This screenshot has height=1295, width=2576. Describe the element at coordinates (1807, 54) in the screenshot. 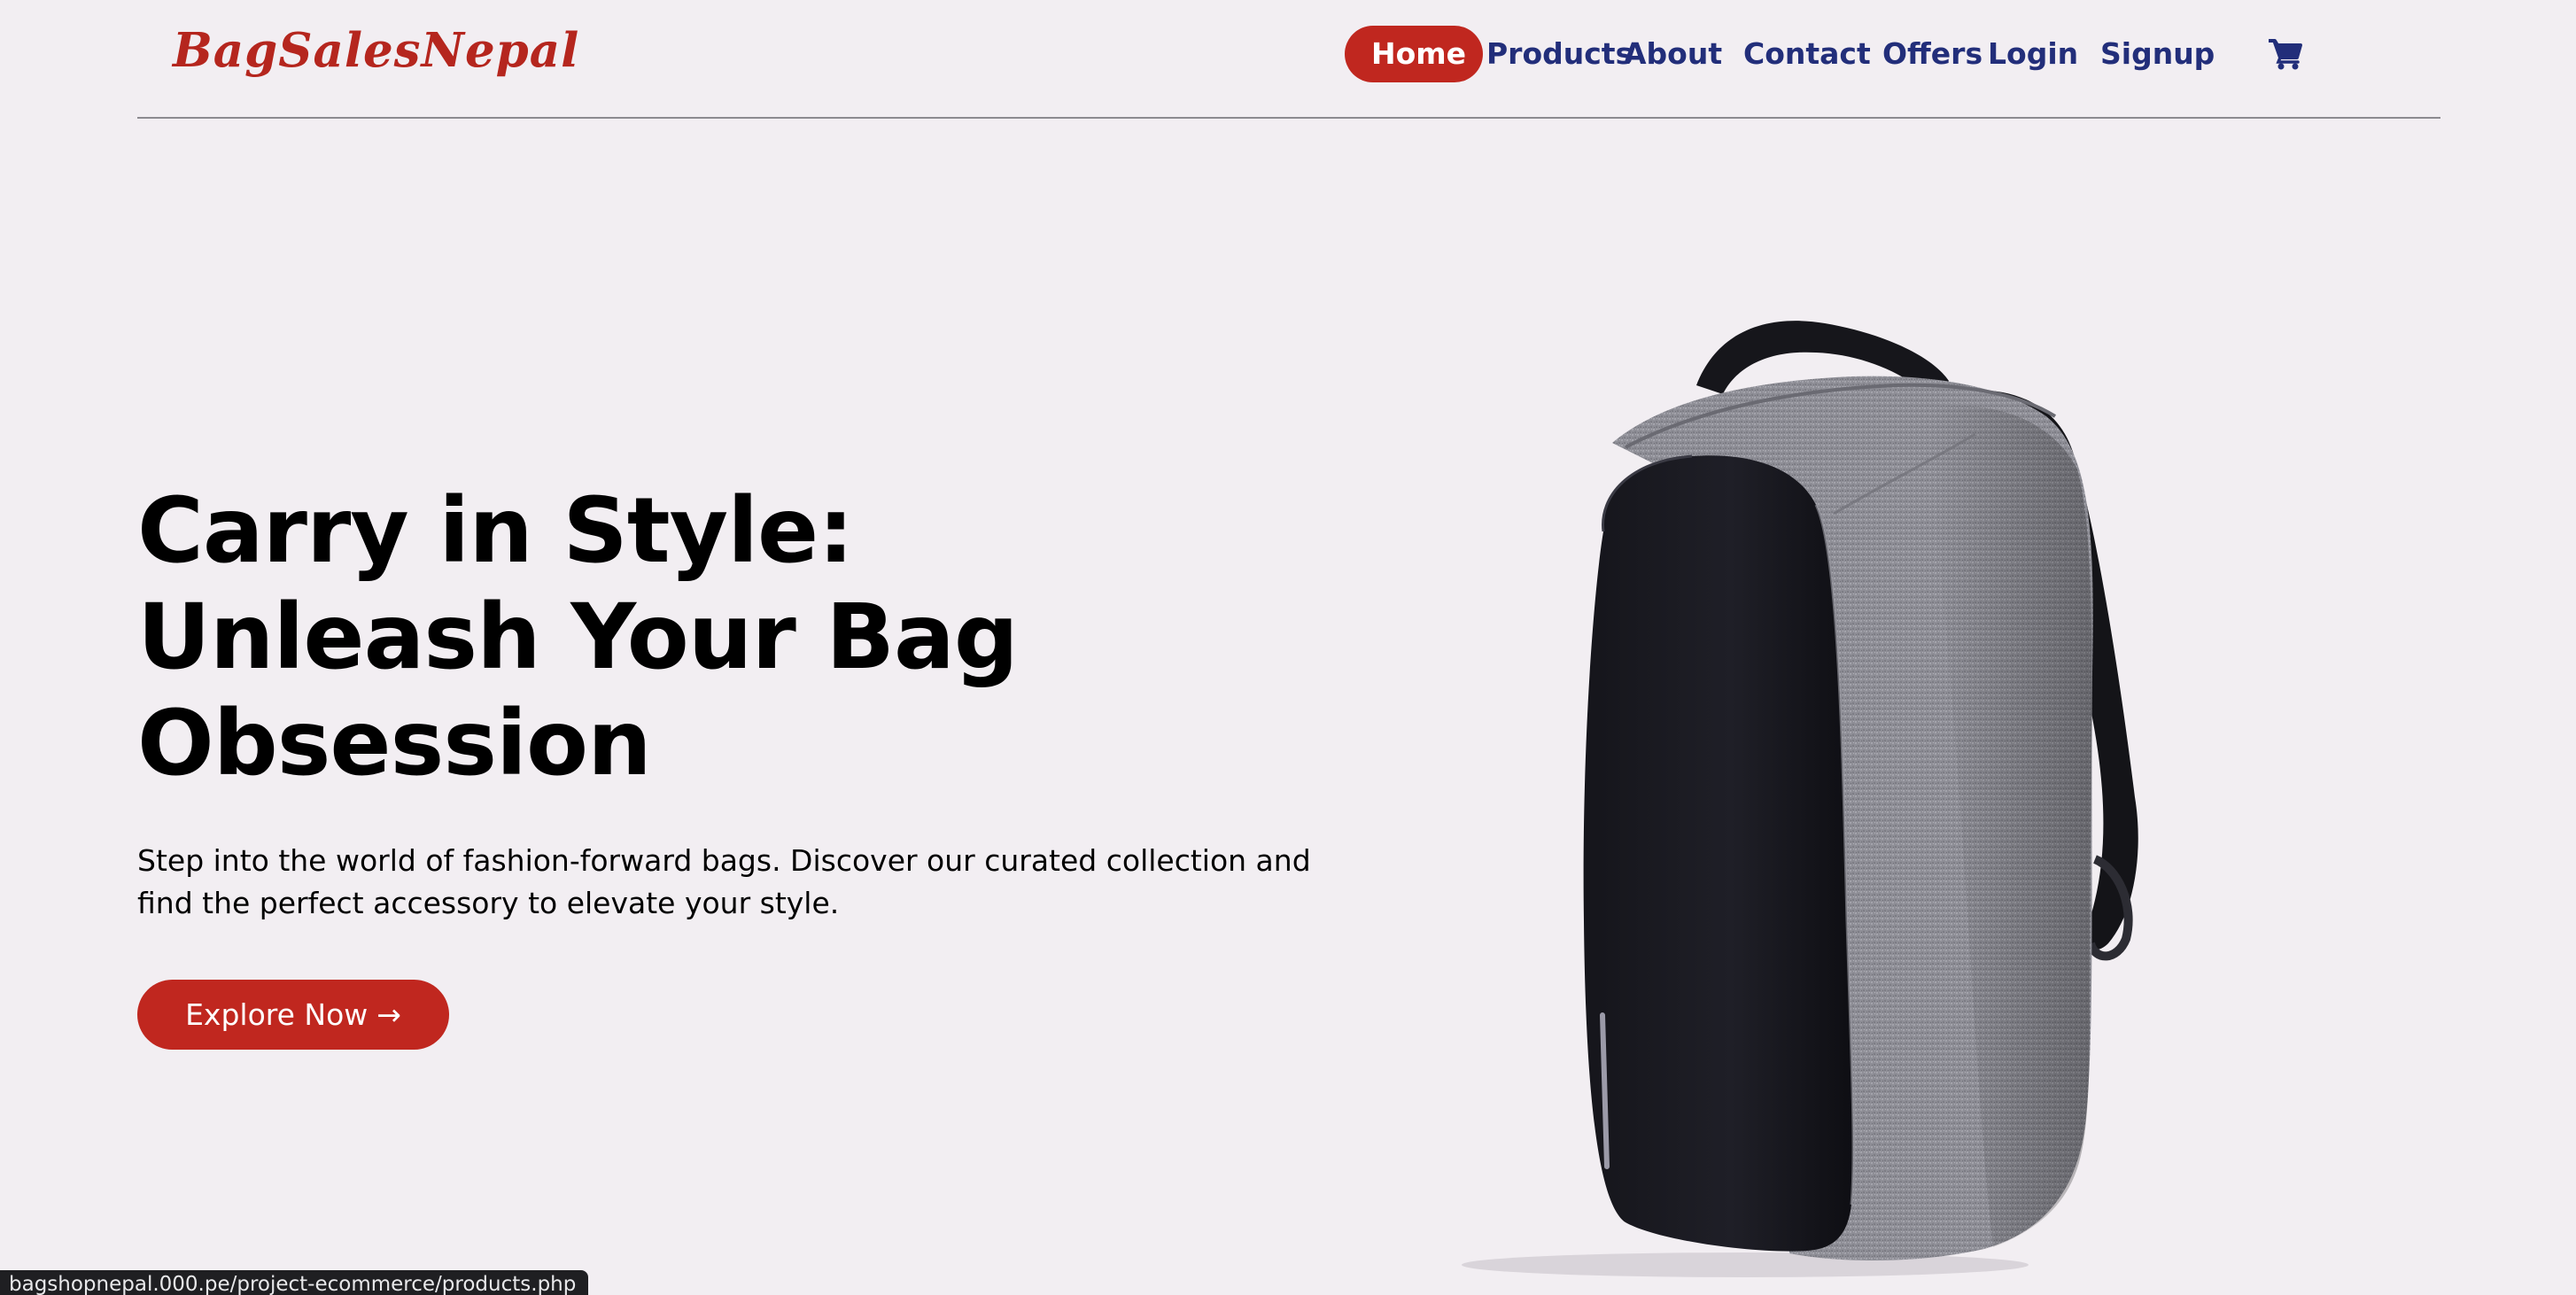

I see `nav-contact: Contact` at that location.